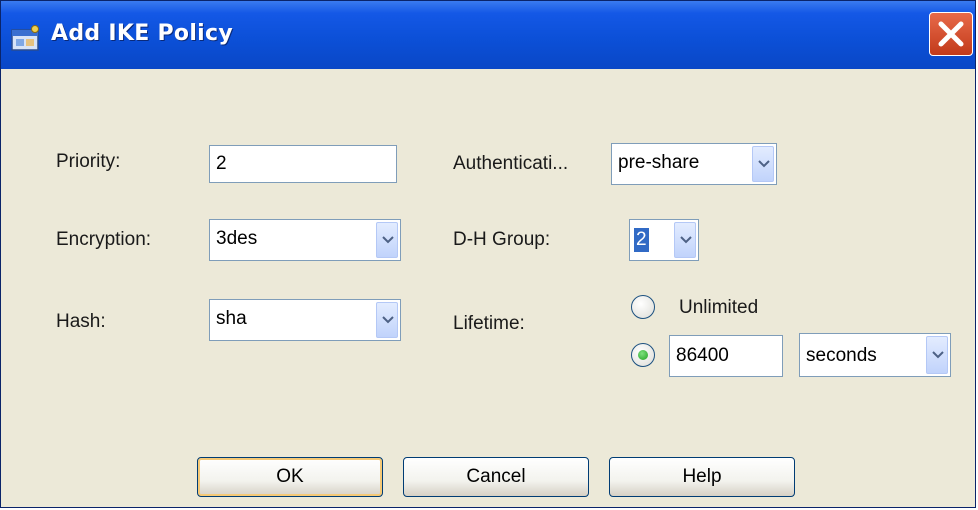  I want to click on hash-label: Hash:, so click(81, 321).